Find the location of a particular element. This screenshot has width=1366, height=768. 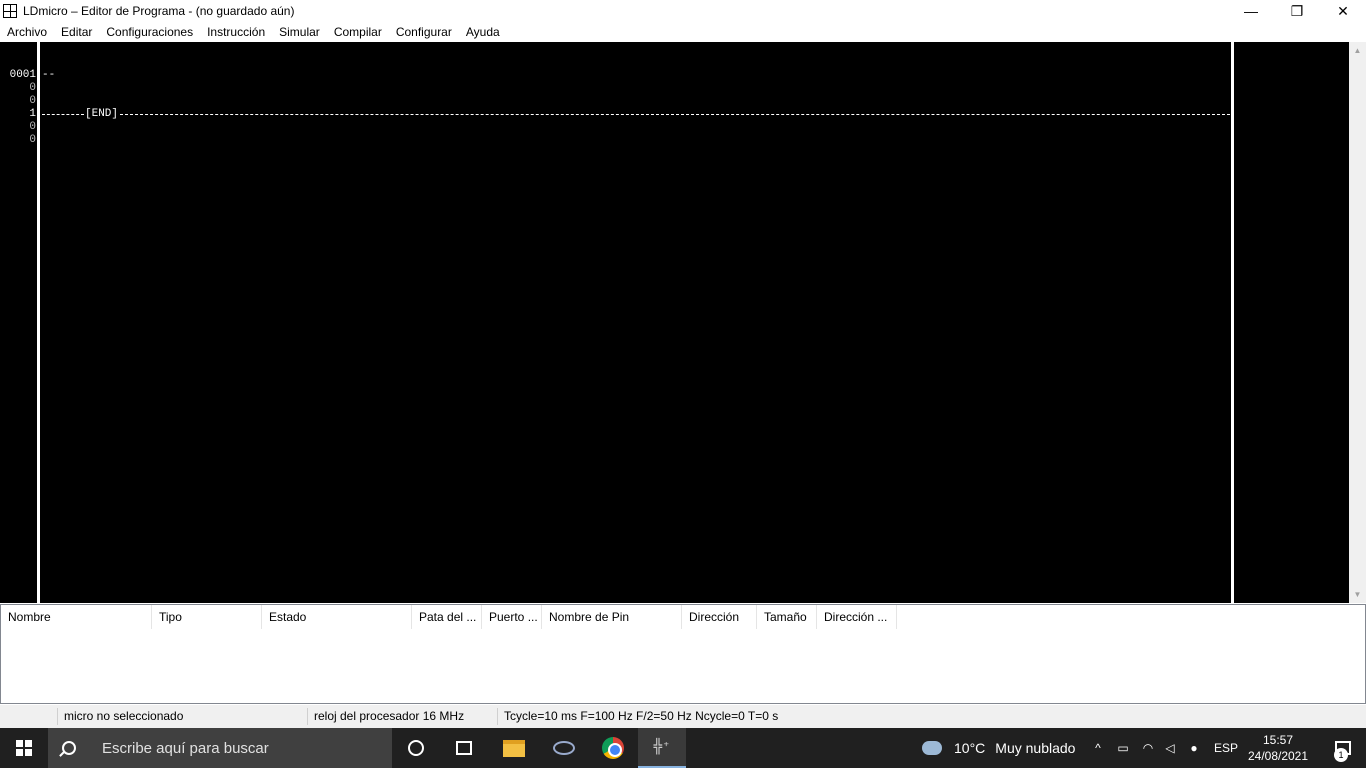

weather-temperature: 10°C is located at coordinates (970, 748).